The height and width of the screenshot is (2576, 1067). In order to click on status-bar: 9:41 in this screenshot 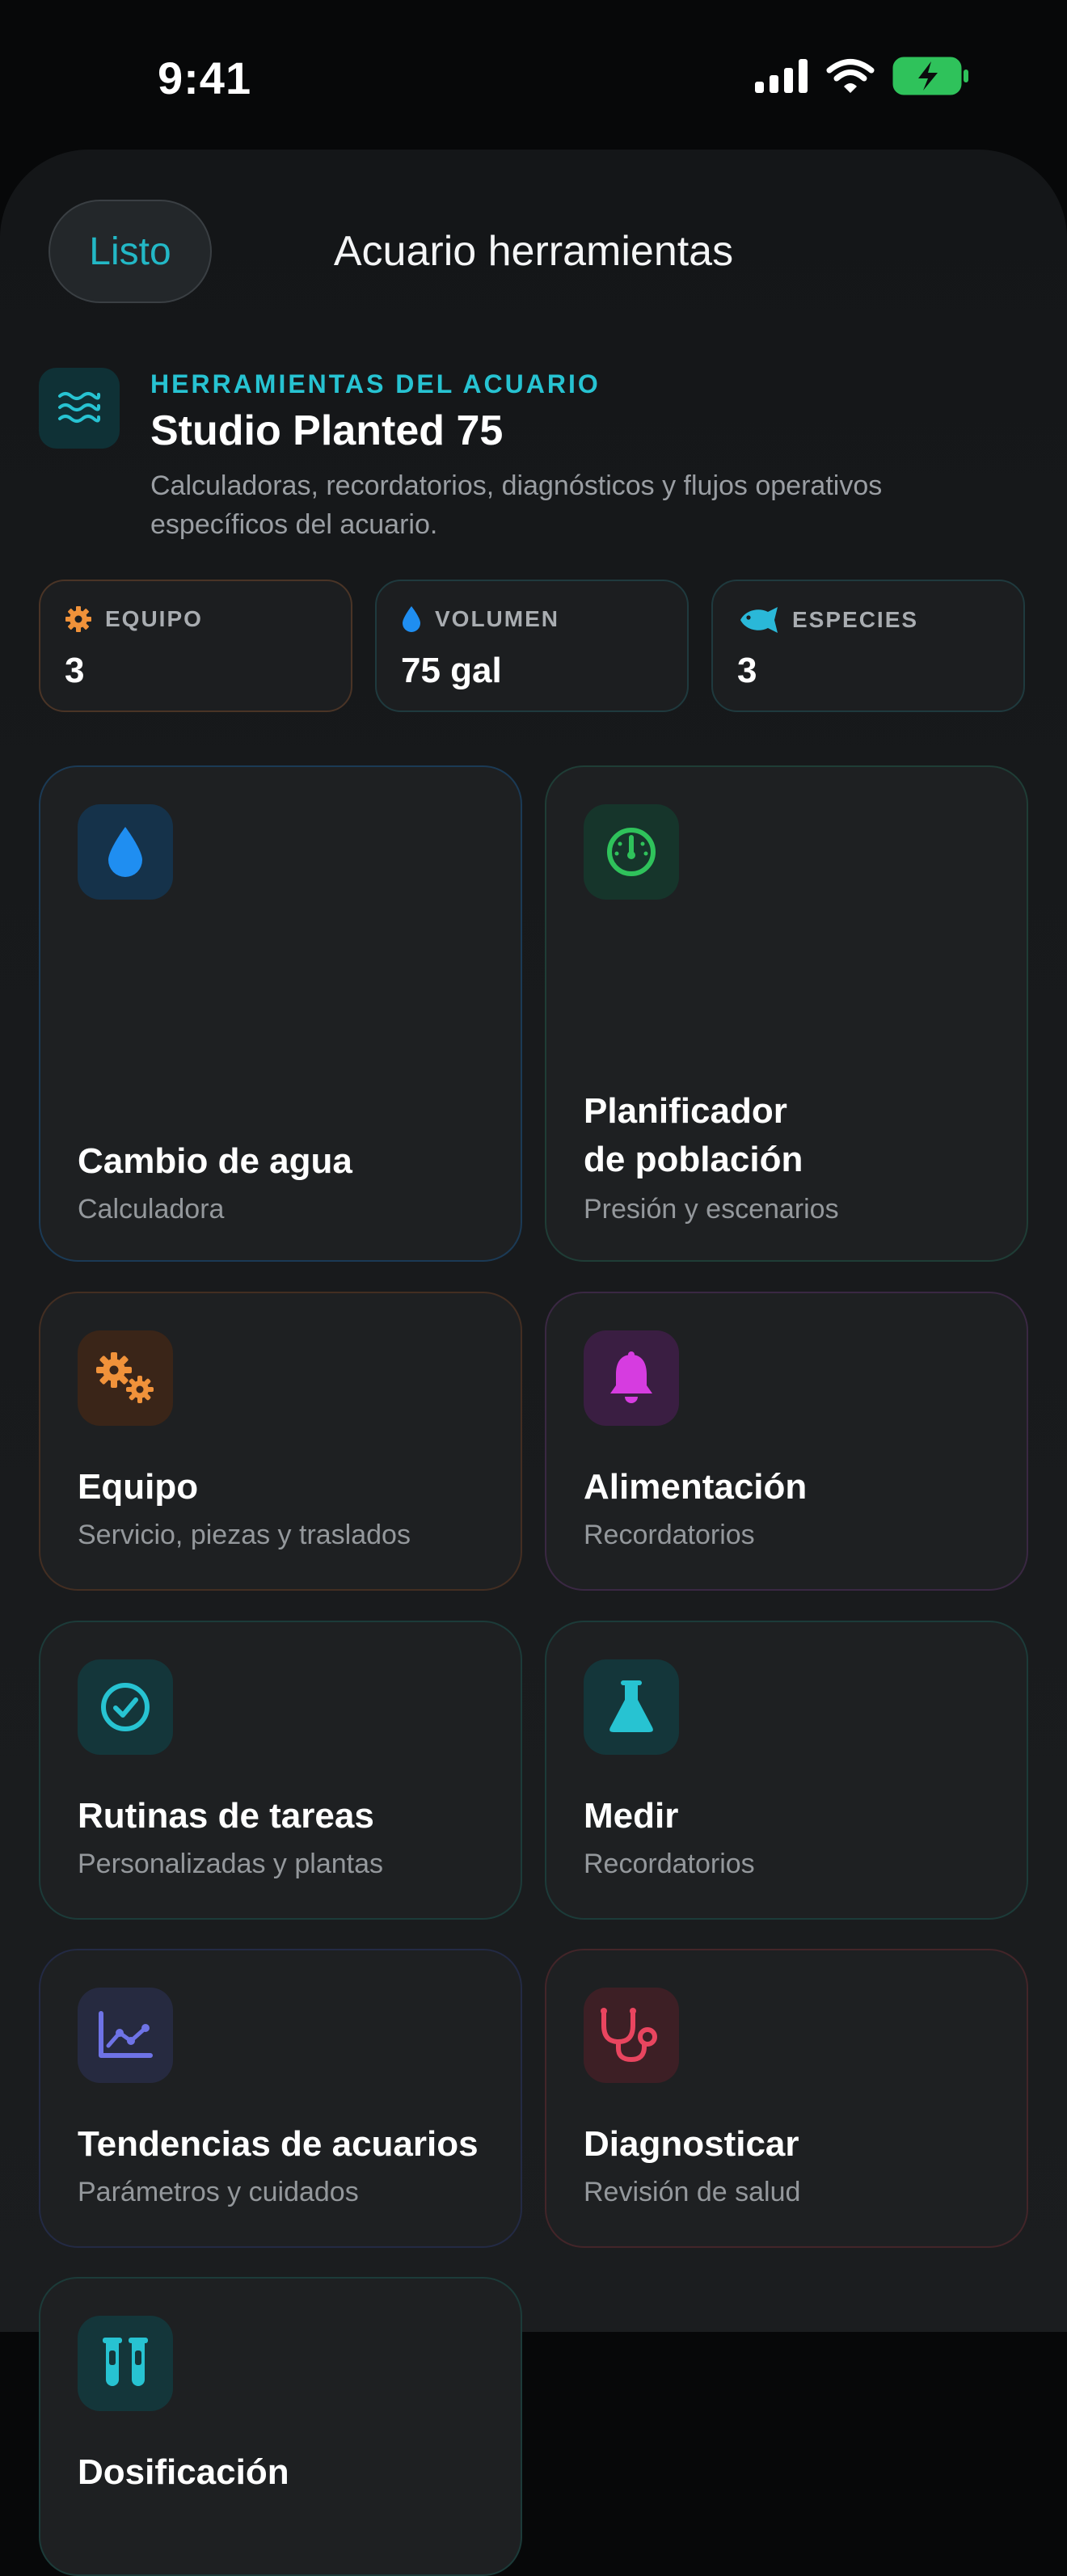, I will do `click(533, 77)`.